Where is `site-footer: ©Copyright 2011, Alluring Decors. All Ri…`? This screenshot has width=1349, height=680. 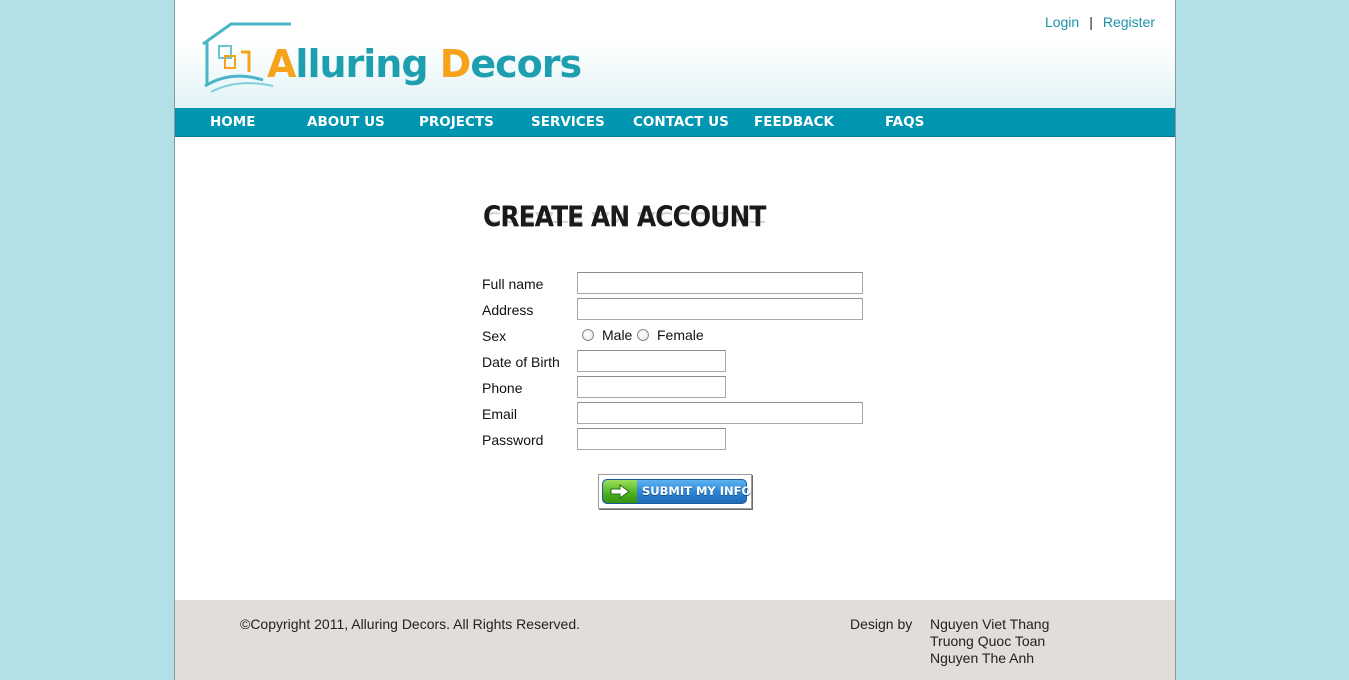
site-footer: ©Copyright 2011, Alluring Decors. All Ri… is located at coordinates (675, 640).